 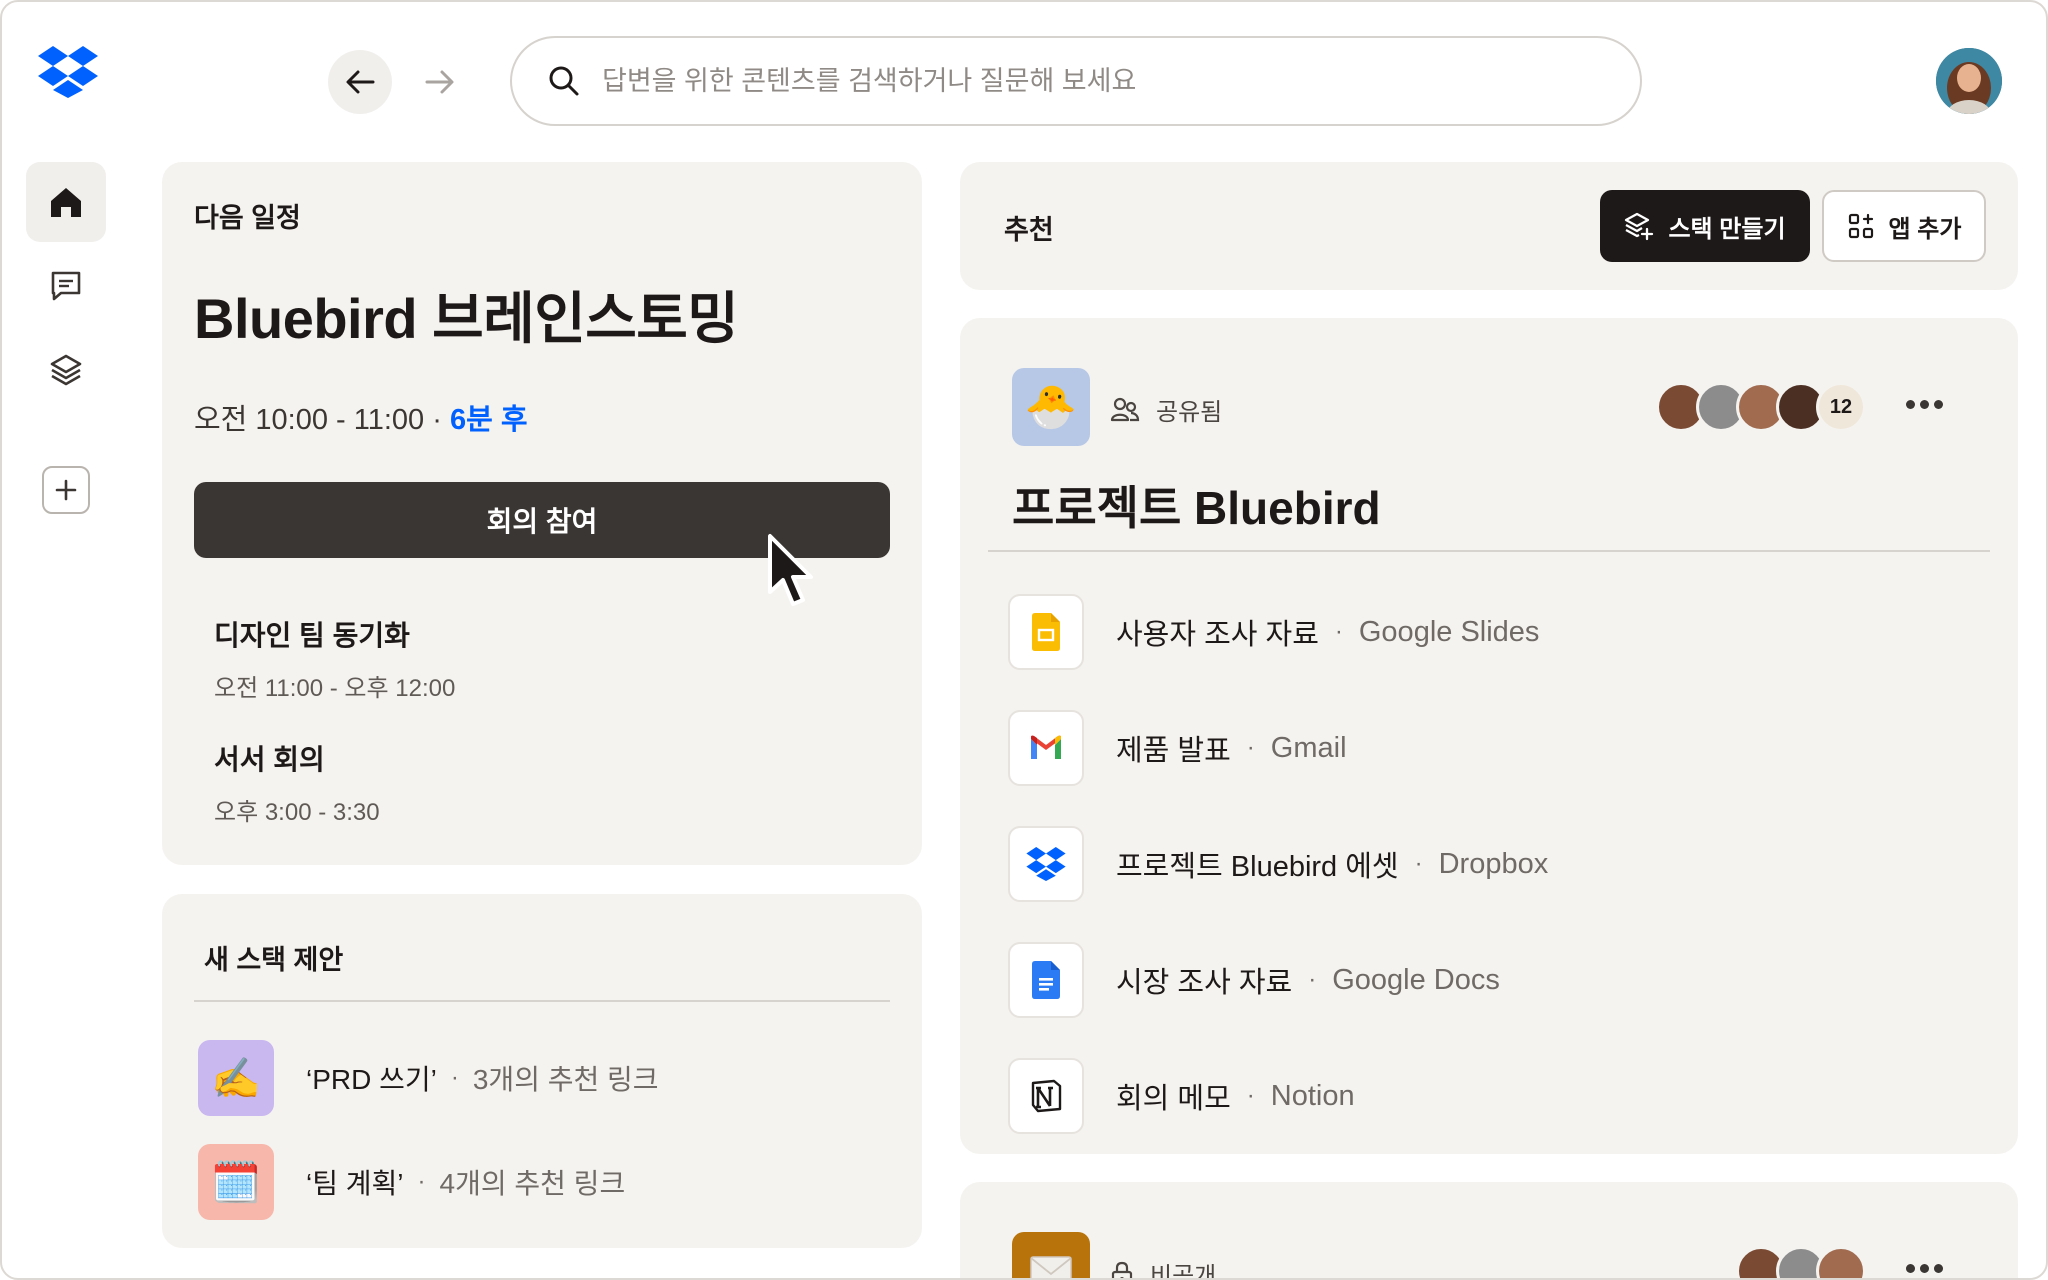 What do you see at coordinates (274, 960) in the screenshot?
I see `stack-suggestions-label: 새 스택 제안` at bounding box center [274, 960].